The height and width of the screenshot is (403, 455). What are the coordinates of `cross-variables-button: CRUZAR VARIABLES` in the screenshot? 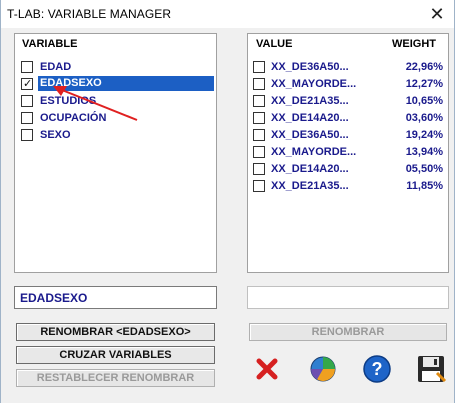 It's located at (115, 355).